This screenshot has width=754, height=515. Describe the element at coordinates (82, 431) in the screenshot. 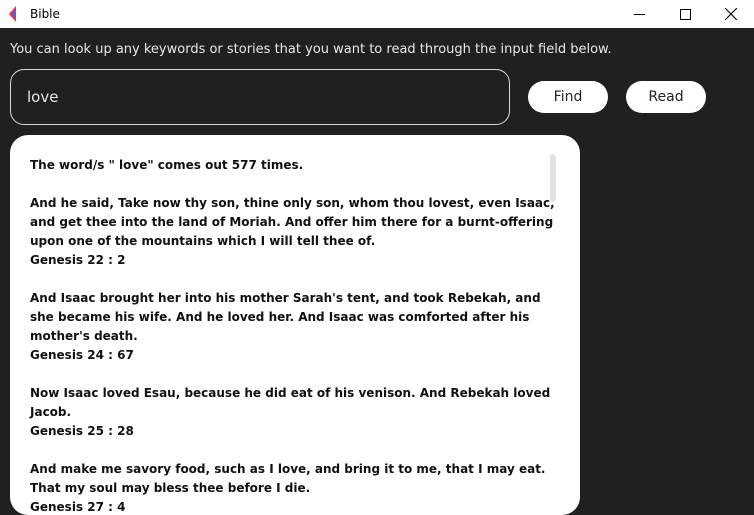

I see `verse-reference: Genesis 25 : 28` at that location.